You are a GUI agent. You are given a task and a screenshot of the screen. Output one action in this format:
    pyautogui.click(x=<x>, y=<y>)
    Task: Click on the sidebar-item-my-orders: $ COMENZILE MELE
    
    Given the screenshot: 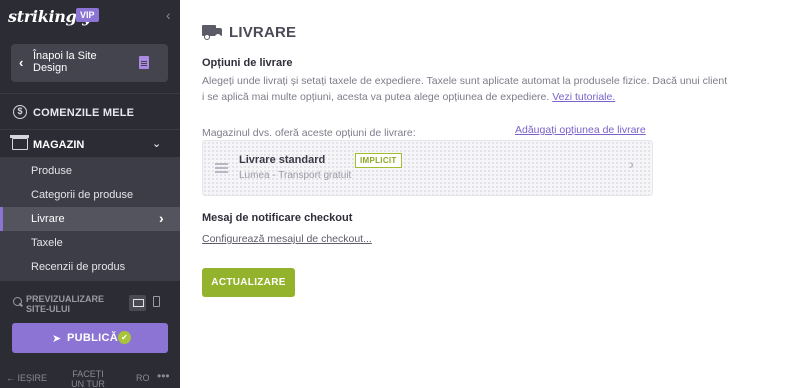 What is the action you would take?
    pyautogui.click(x=90, y=113)
    